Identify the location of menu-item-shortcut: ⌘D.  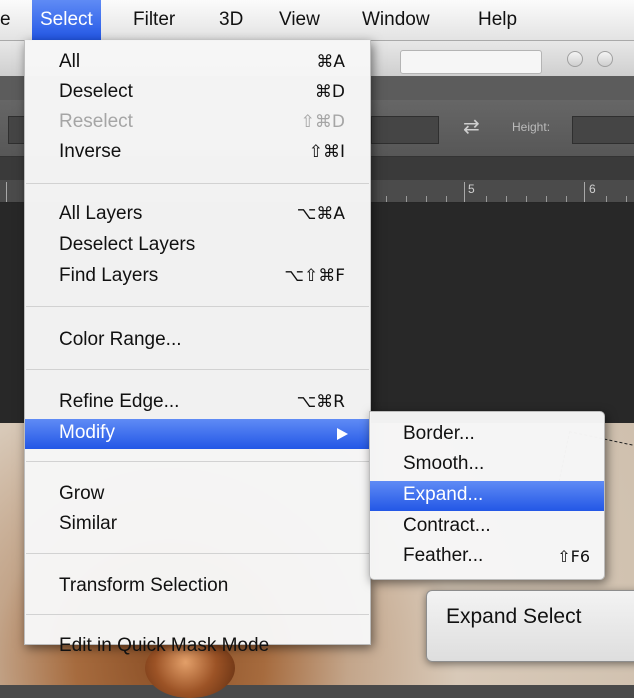
(329, 92).